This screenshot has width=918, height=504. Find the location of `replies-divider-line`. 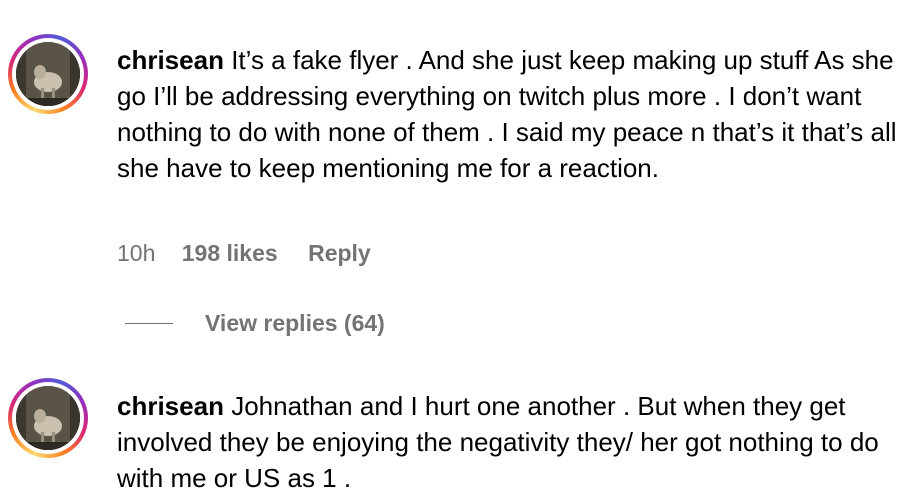

replies-divider-line is located at coordinates (149, 323).